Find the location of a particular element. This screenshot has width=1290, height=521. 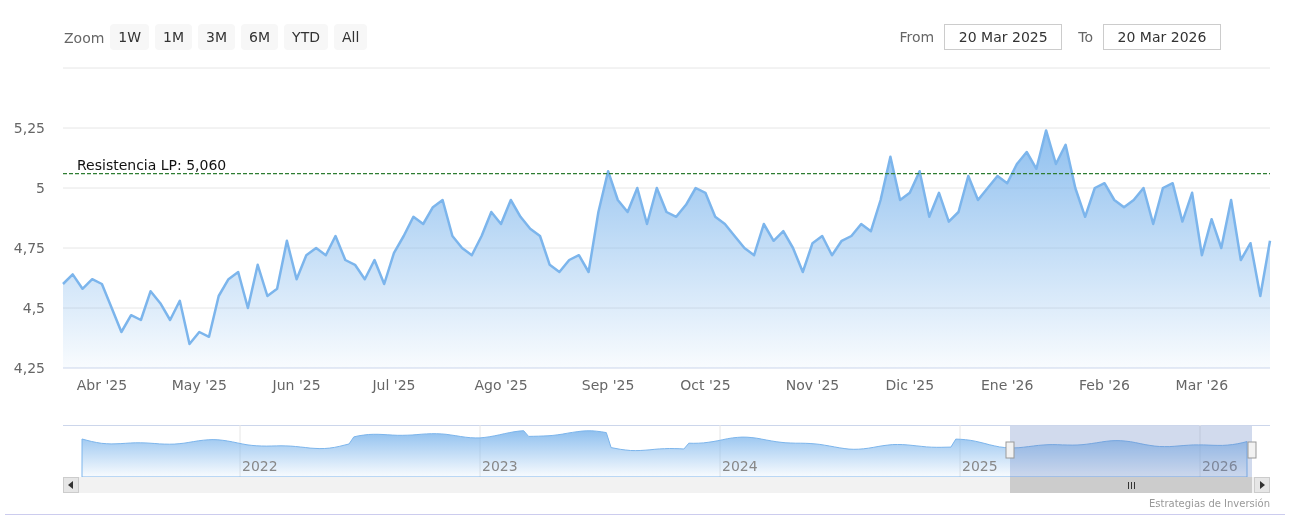

axis-label: 4,25 is located at coordinates (29, 368).